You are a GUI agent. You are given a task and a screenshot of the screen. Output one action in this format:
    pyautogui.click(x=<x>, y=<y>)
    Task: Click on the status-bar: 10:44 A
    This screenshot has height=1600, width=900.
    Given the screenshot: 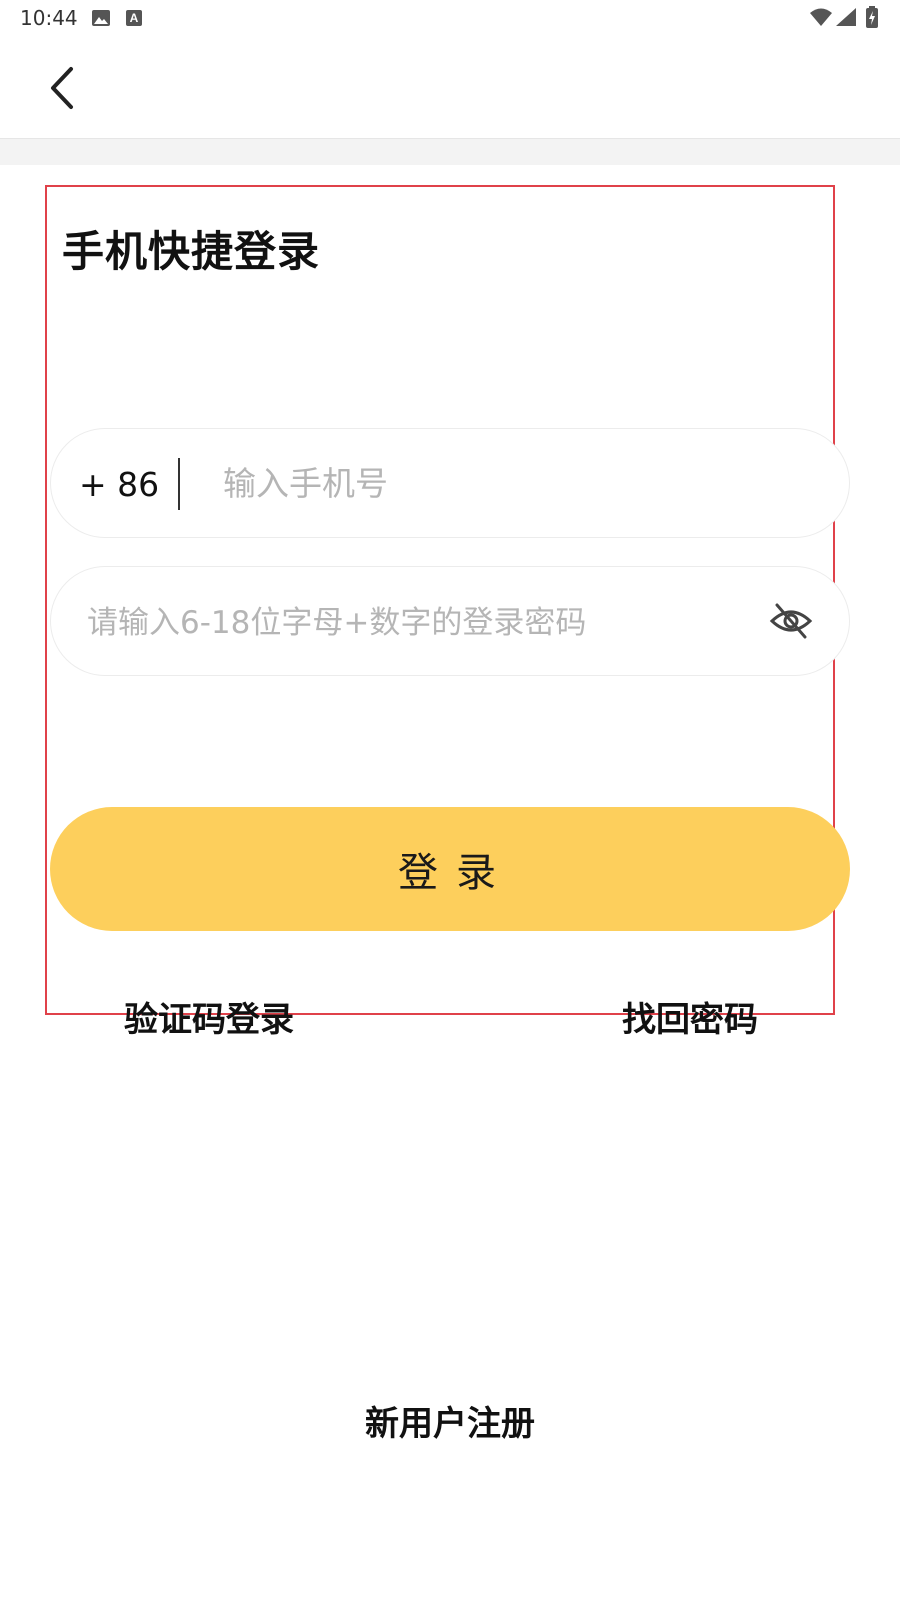 What is the action you would take?
    pyautogui.click(x=450, y=18)
    